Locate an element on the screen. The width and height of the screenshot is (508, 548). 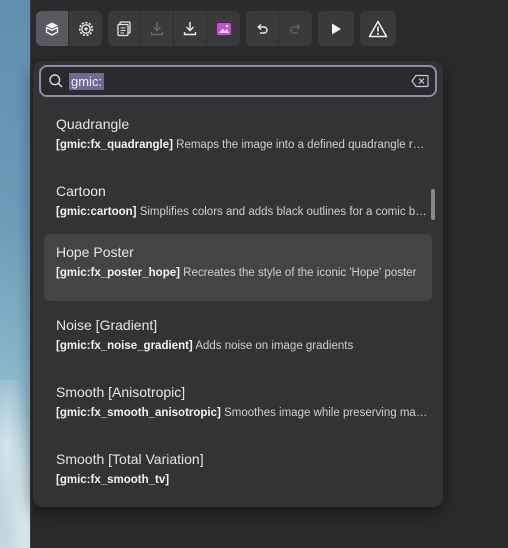
import-button-disabled is located at coordinates (157, 28).